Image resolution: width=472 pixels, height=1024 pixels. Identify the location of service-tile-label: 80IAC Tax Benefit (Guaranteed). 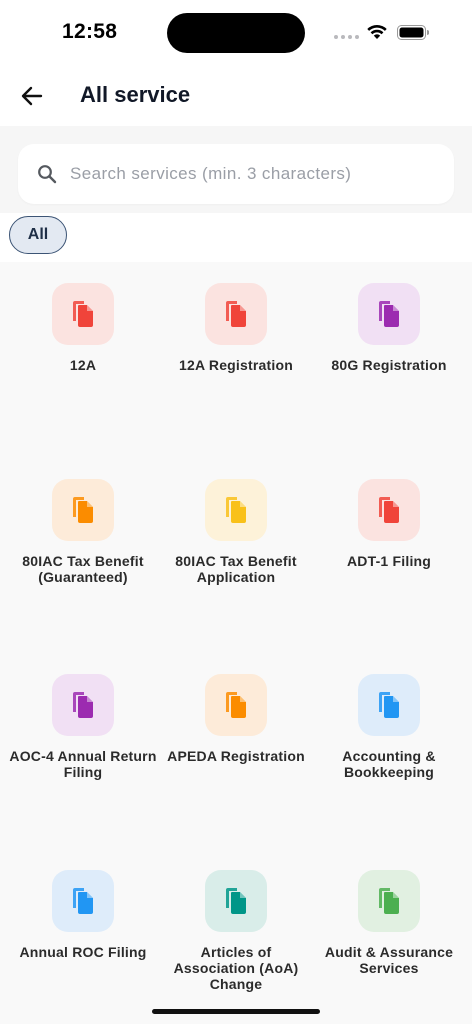
(83, 568).